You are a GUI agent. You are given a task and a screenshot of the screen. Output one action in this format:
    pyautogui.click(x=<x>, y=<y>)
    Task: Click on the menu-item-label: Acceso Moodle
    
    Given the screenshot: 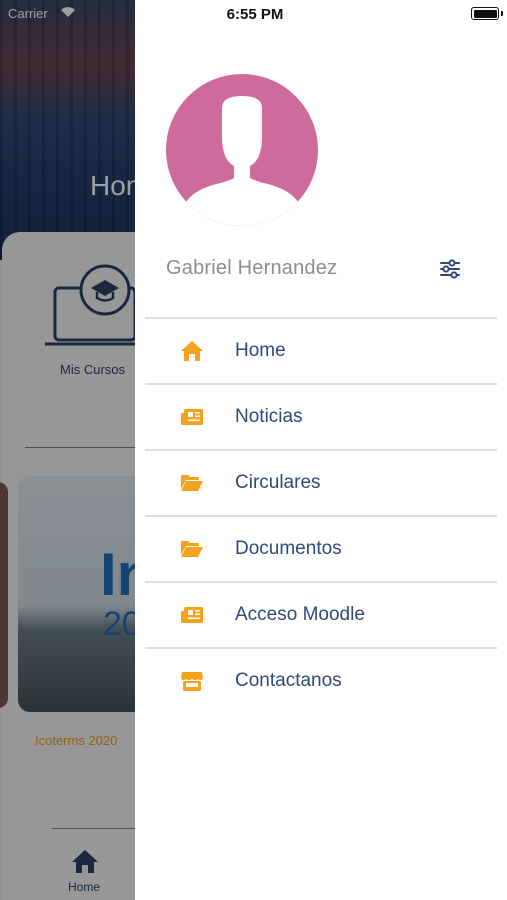 What is the action you would take?
    pyautogui.click(x=300, y=614)
    